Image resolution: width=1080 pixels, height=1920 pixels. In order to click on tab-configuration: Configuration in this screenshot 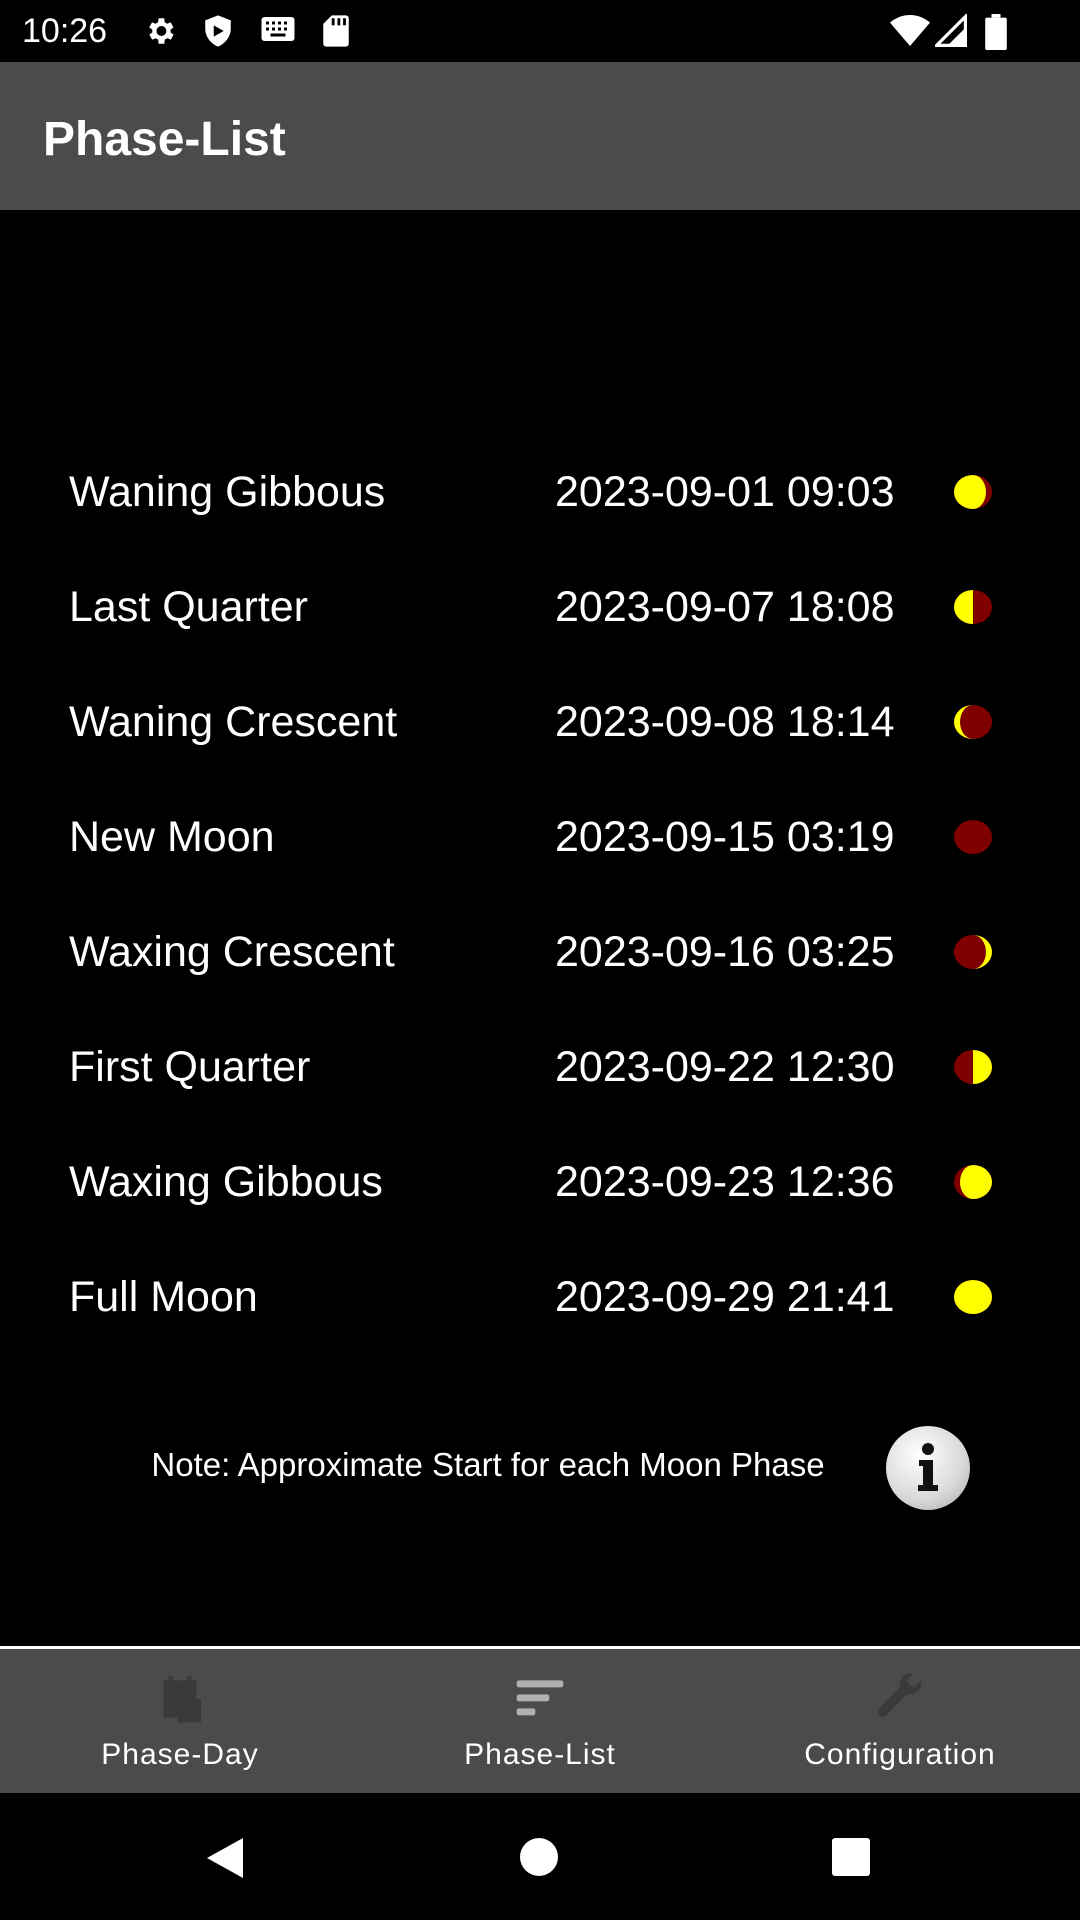, I will do `click(900, 1721)`.